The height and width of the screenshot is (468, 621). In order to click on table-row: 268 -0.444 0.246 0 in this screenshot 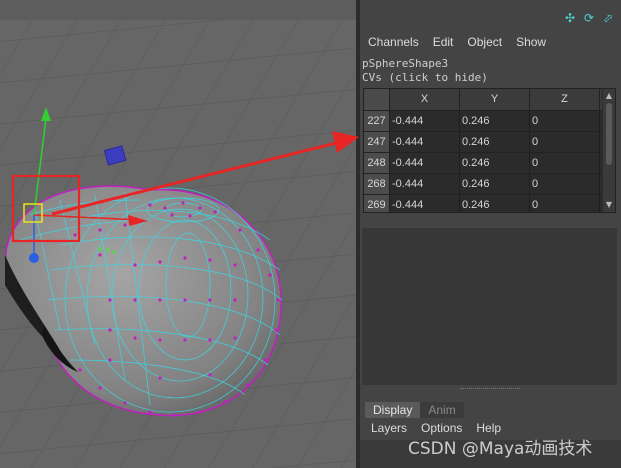, I will do `click(483, 183)`.